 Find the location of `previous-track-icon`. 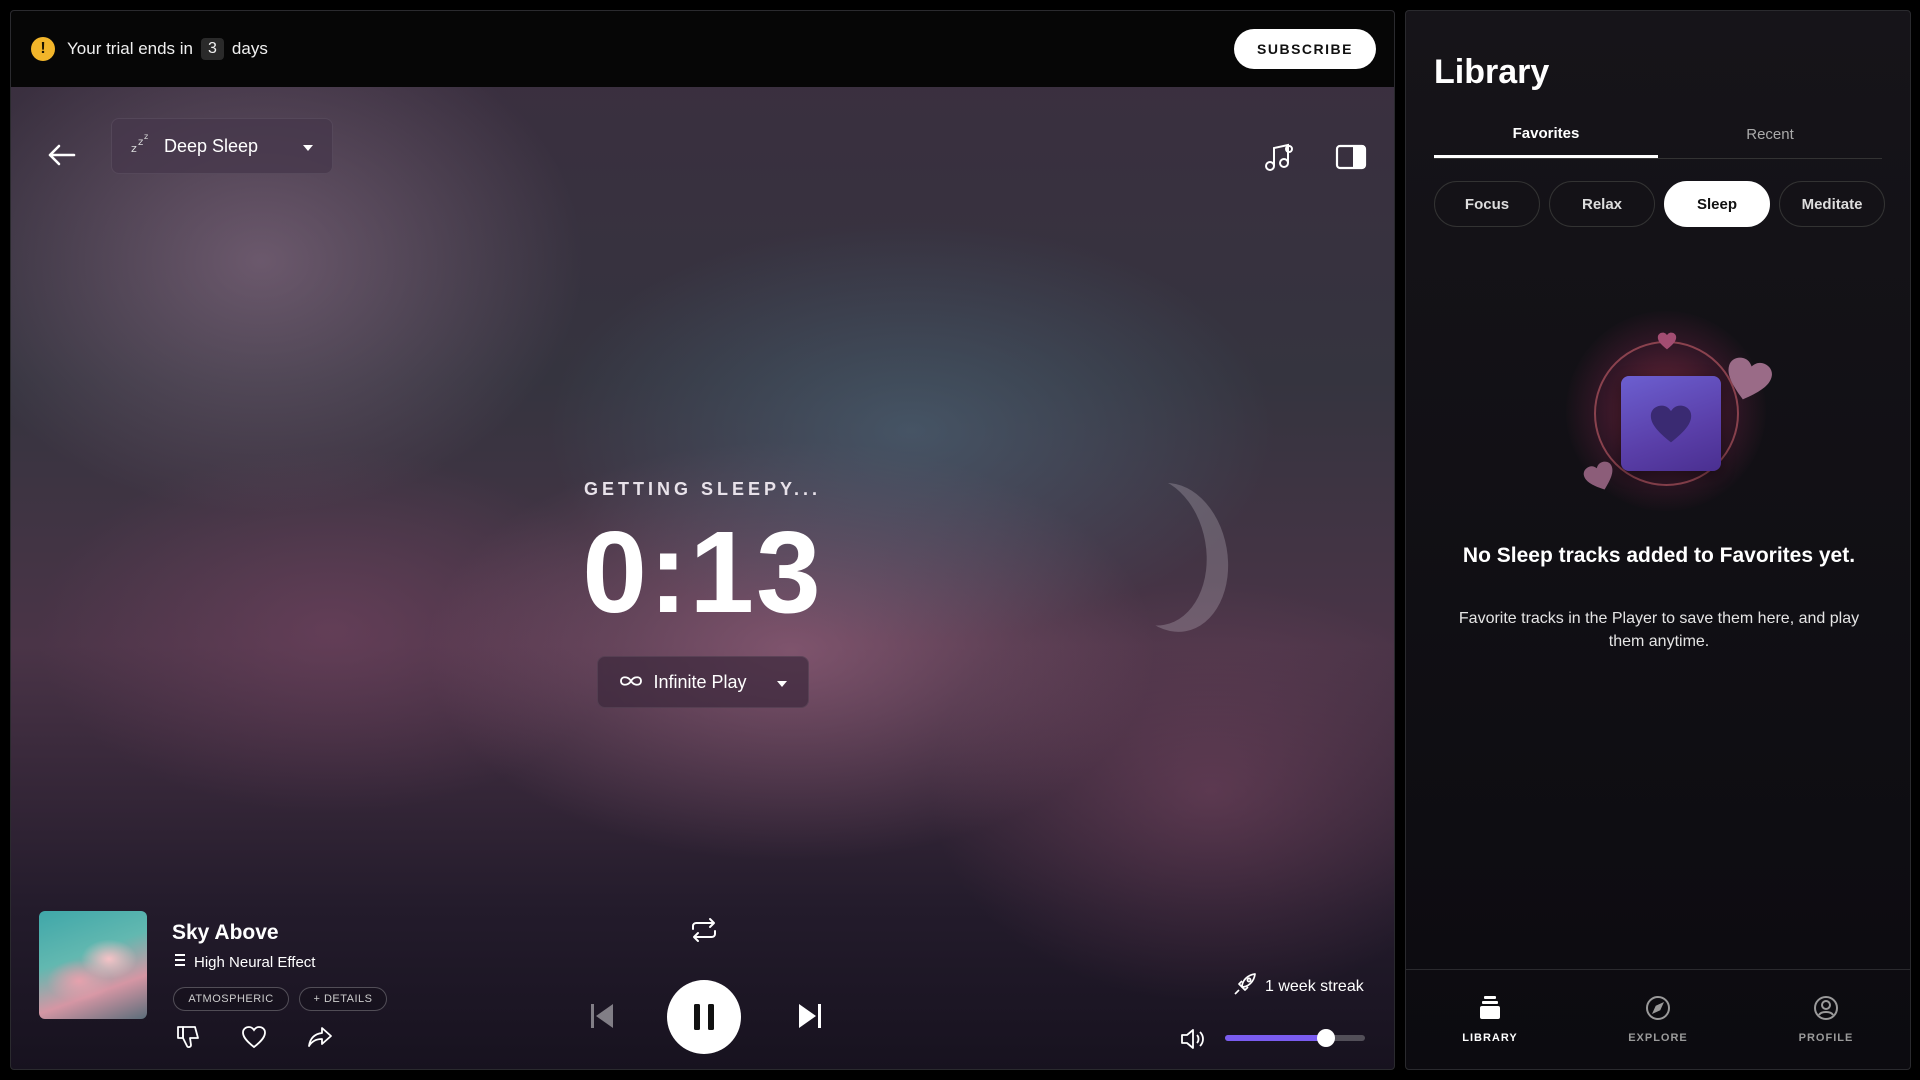

previous-track-icon is located at coordinates (602, 1016).